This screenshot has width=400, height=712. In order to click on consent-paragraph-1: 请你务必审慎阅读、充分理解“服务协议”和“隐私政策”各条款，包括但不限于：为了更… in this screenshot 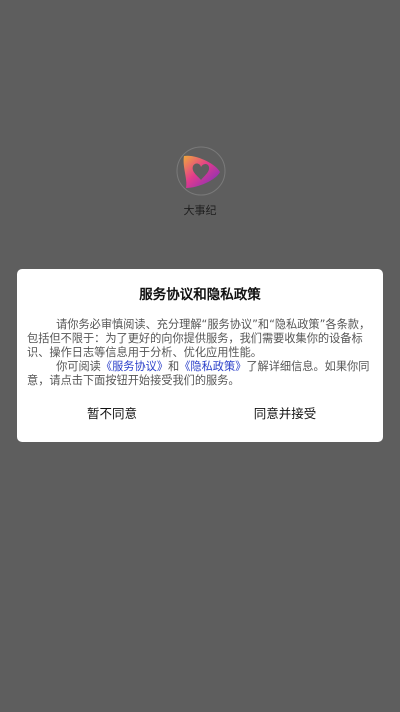, I will do `click(199, 338)`.